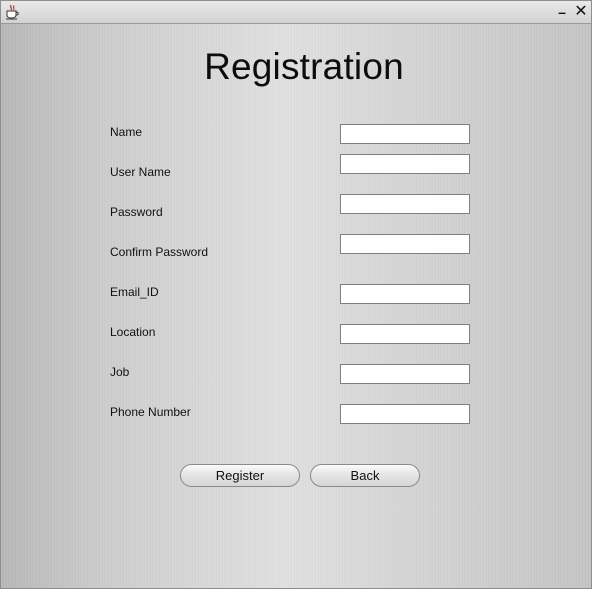 The height and width of the screenshot is (589, 592). Describe the element at coordinates (296, 12) in the screenshot. I see `title-bar: – ✕` at that location.